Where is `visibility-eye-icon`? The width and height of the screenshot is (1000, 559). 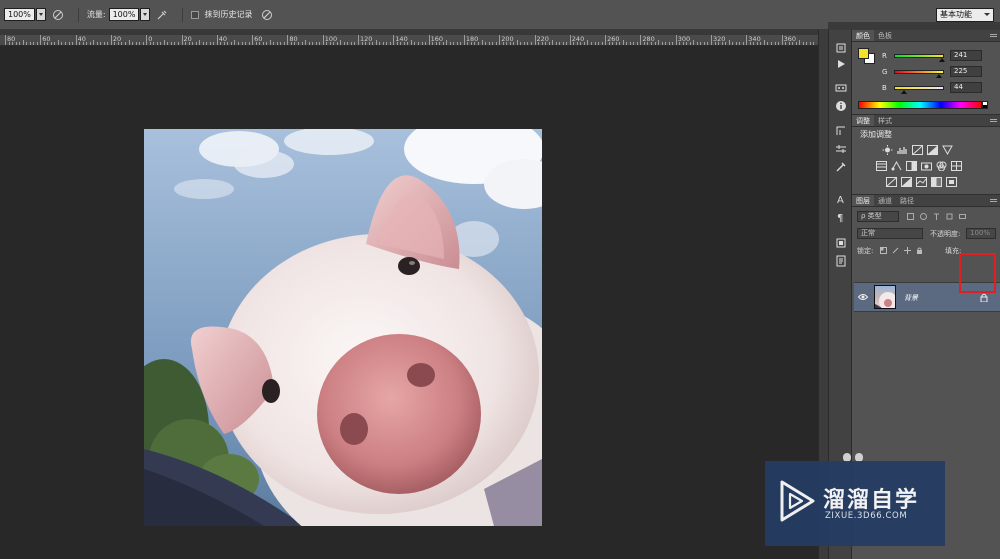
visibility-eye-icon is located at coordinates (863, 297).